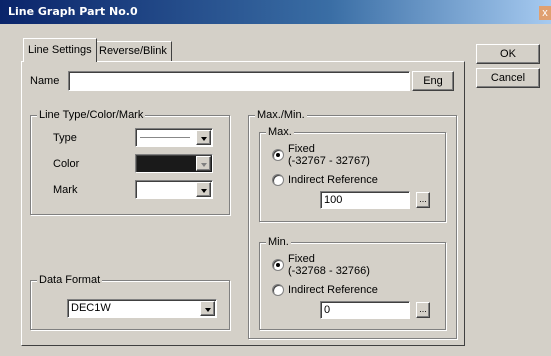 The height and width of the screenshot is (356, 551). Describe the element at coordinates (433, 81) in the screenshot. I see `eng-button: Eng` at that location.